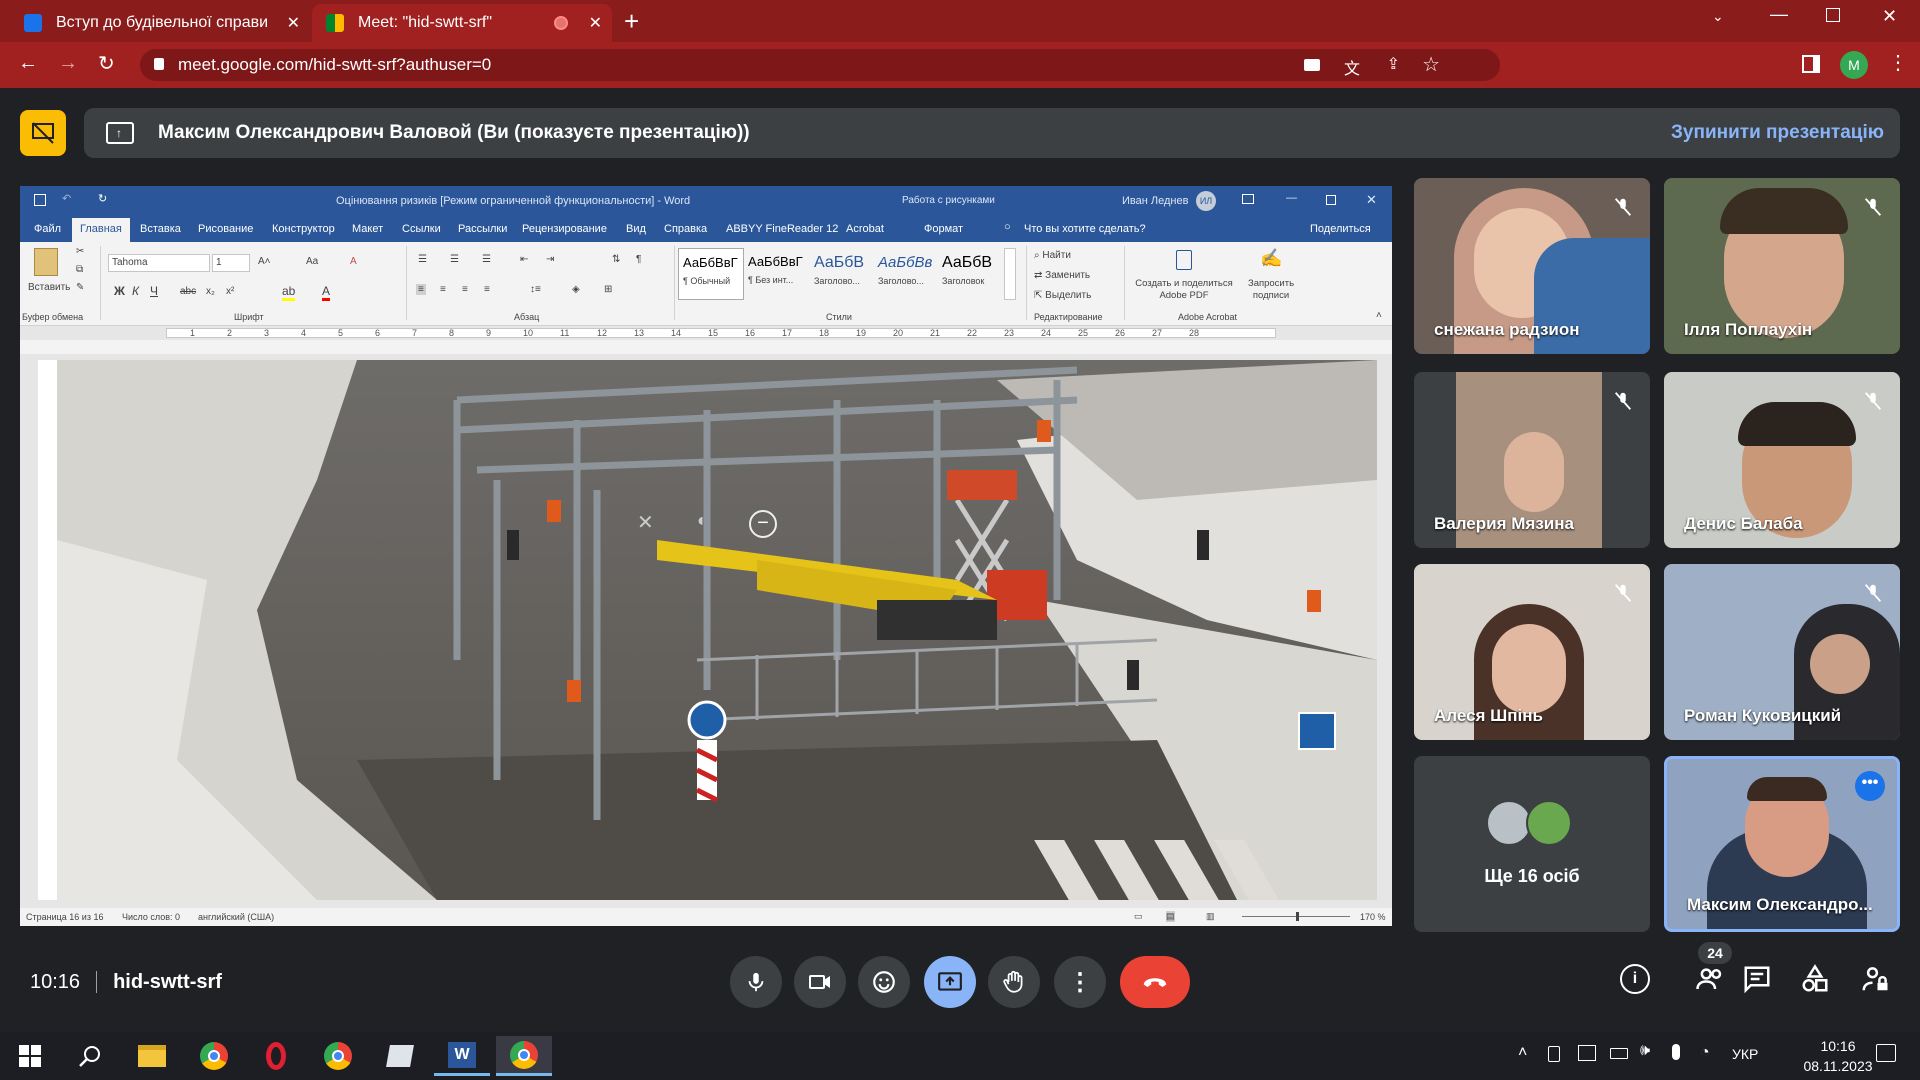 The height and width of the screenshot is (1080, 1920). I want to click on menu-references: Ссылки, so click(421, 229).